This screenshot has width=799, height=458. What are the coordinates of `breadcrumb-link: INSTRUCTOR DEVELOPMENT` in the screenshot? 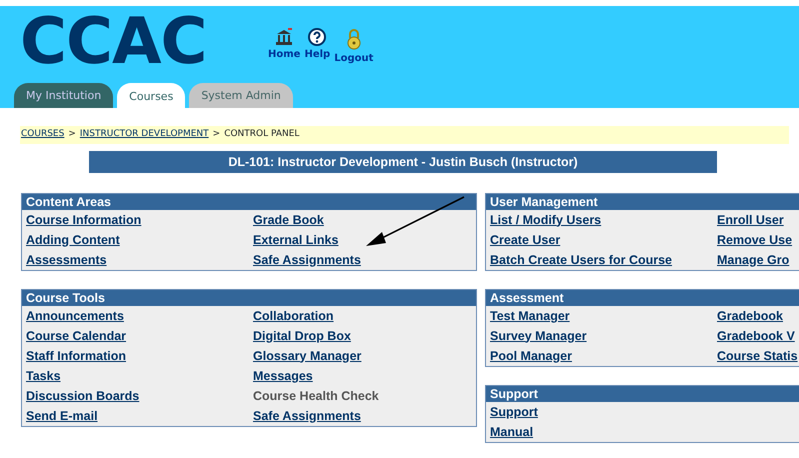 It's located at (144, 135).